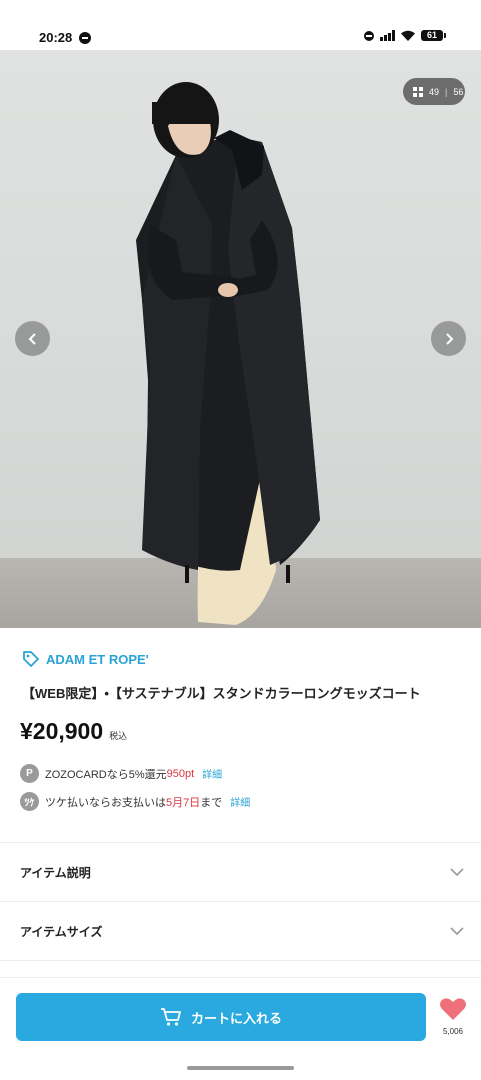 This screenshot has height=1080, width=481. I want to click on section-label: アイテムサイズ, so click(61, 931).